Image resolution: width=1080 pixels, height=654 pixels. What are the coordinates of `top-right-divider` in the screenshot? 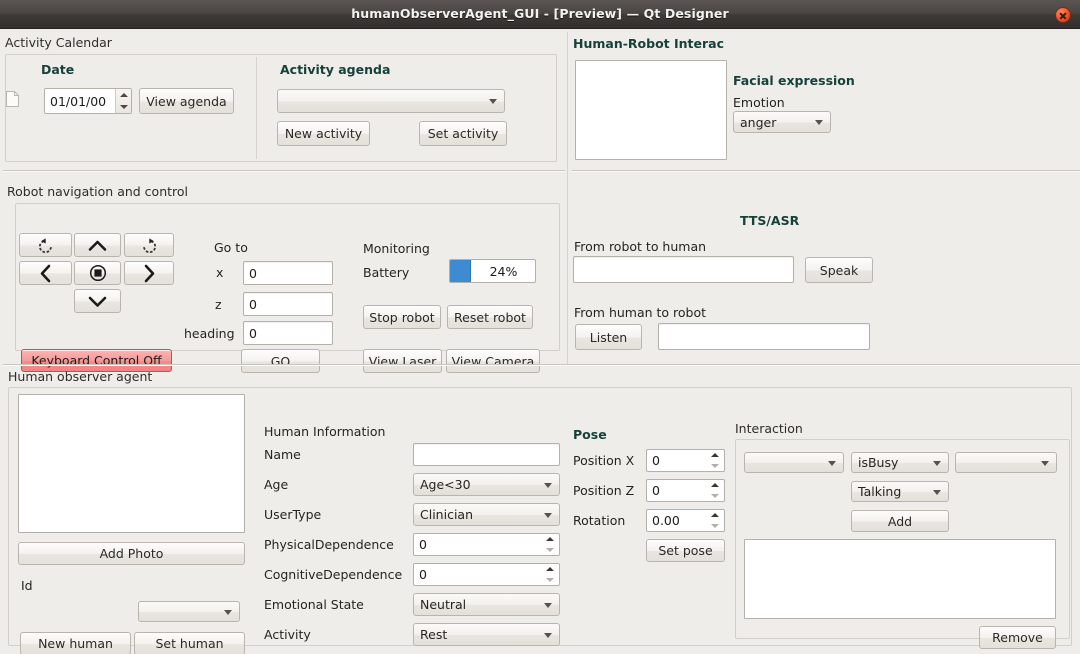 It's located at (826, 171).